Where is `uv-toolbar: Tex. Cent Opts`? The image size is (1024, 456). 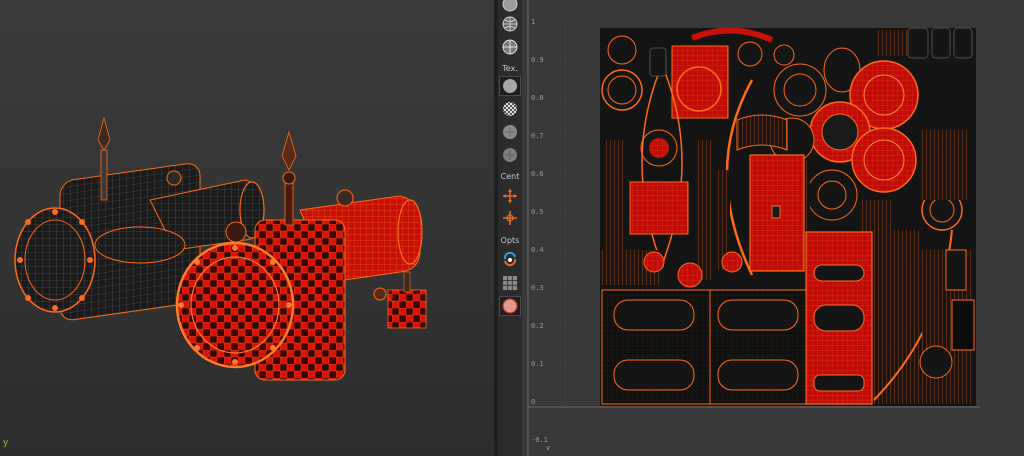 uv-toolbar: Tex. Cent Opts is located at coordinates (510, 228).